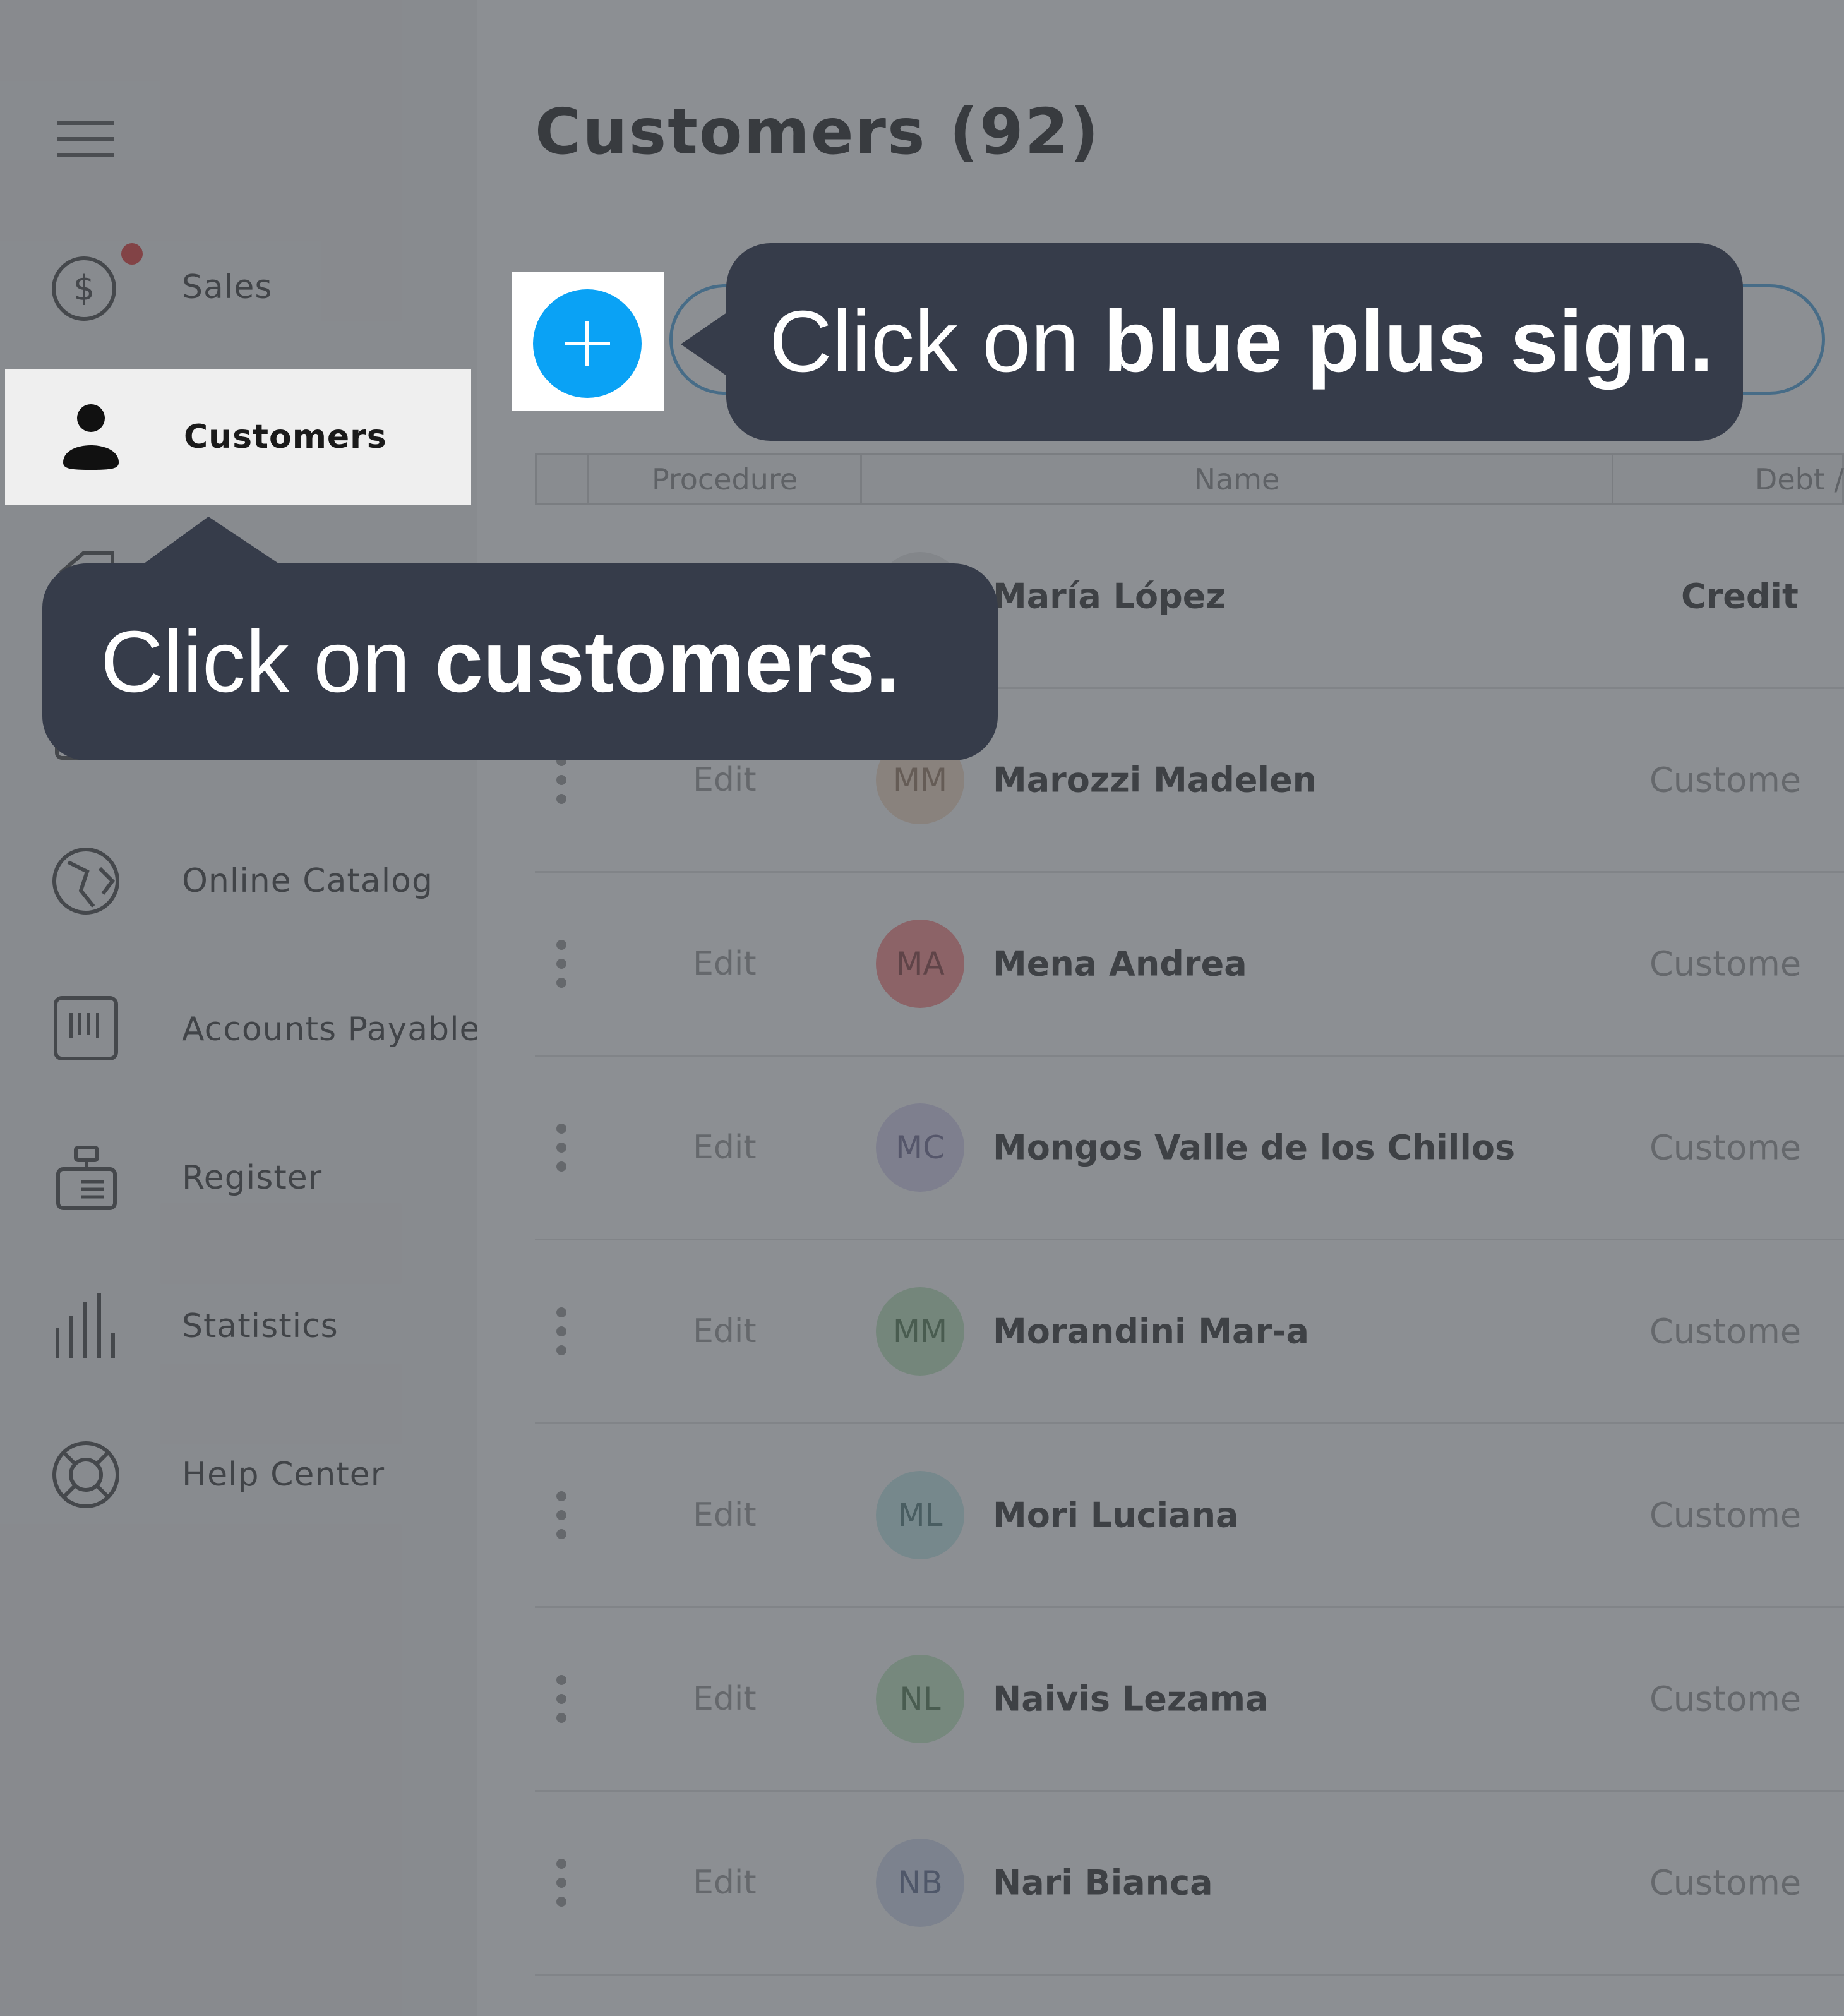  Describe the element at coordinates (85, 139) in the screenshot. I see `hamburger-menu-icon` at that location.